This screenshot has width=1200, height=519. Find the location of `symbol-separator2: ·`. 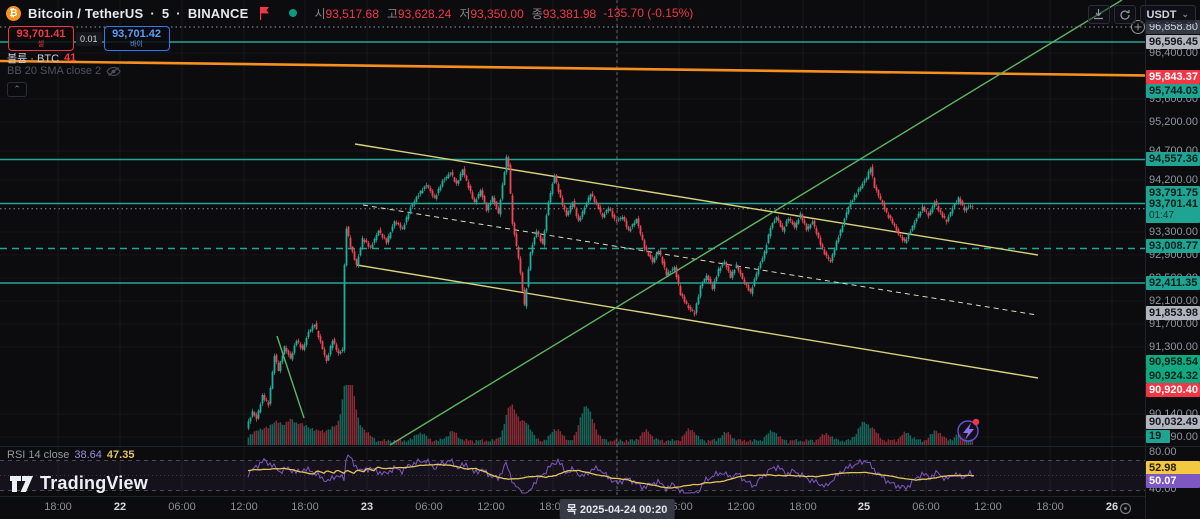

symbol-separator2: · is located at coordinates (178, 13).